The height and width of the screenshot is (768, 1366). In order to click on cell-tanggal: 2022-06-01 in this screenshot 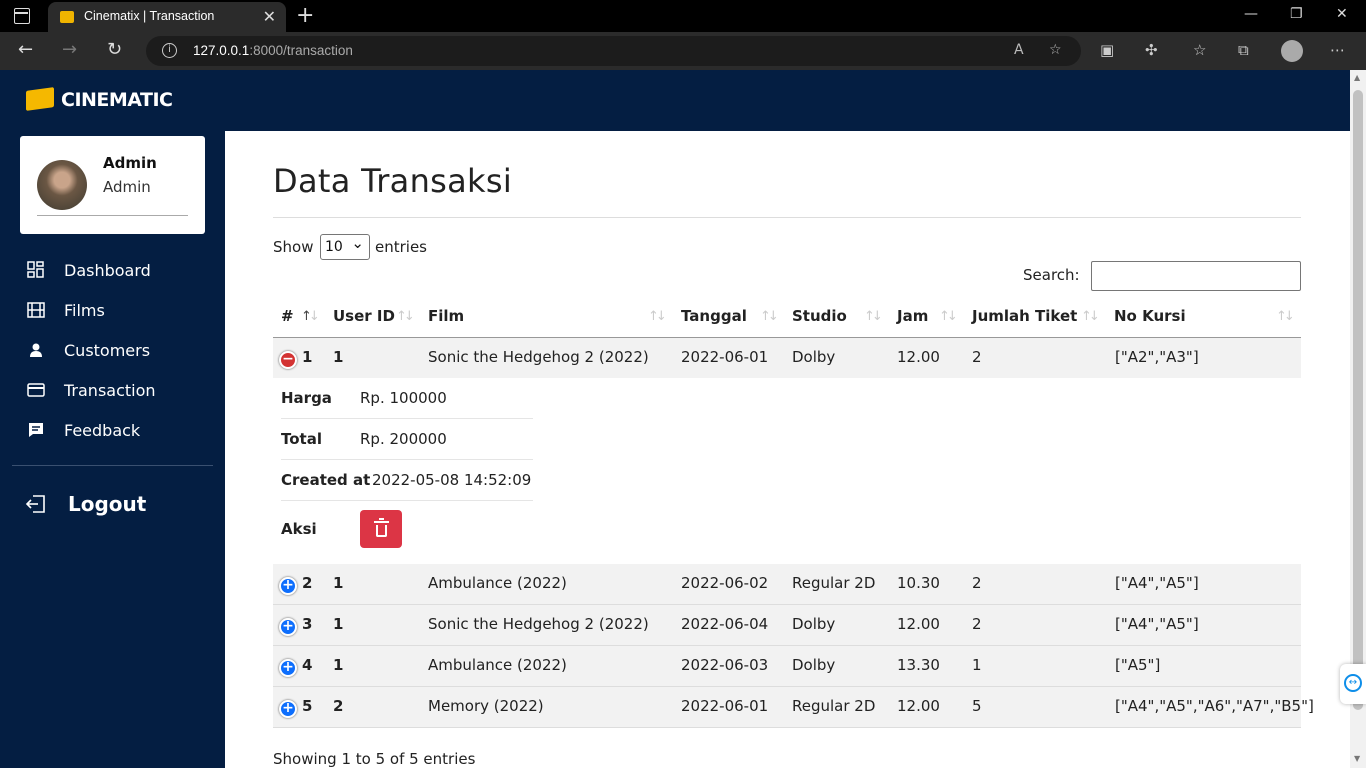, I will do `click(725, 357)`.